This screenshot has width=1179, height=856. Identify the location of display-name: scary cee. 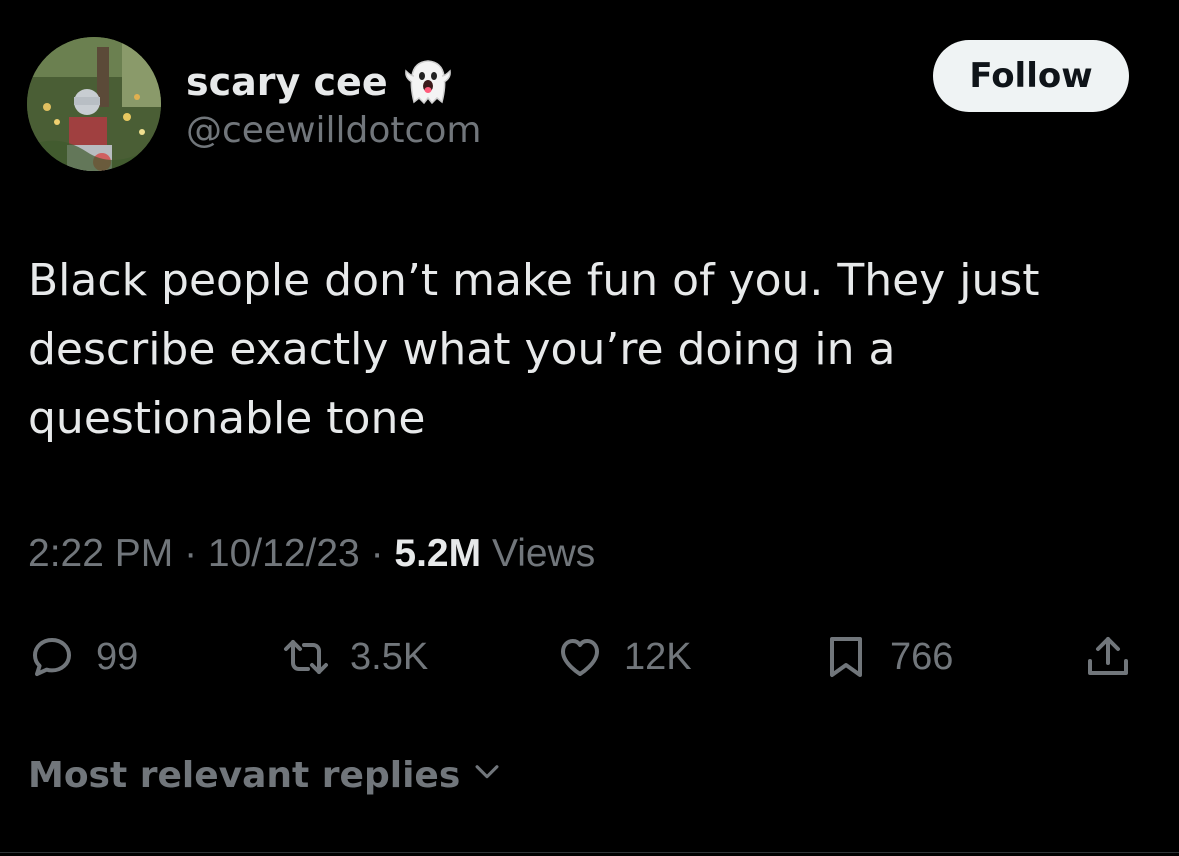
(321, 82).